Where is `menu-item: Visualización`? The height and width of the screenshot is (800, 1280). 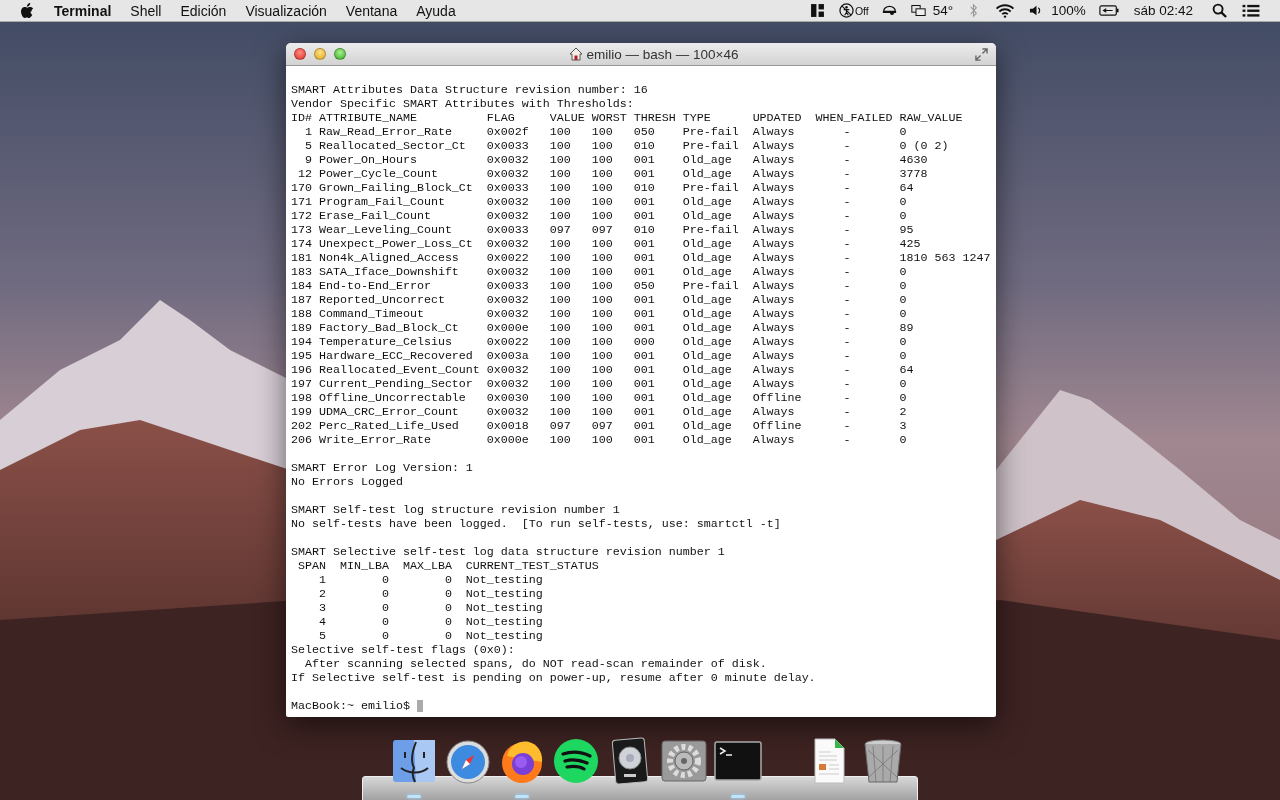
menu-item: Visualización is located at coordinates (286, 10).